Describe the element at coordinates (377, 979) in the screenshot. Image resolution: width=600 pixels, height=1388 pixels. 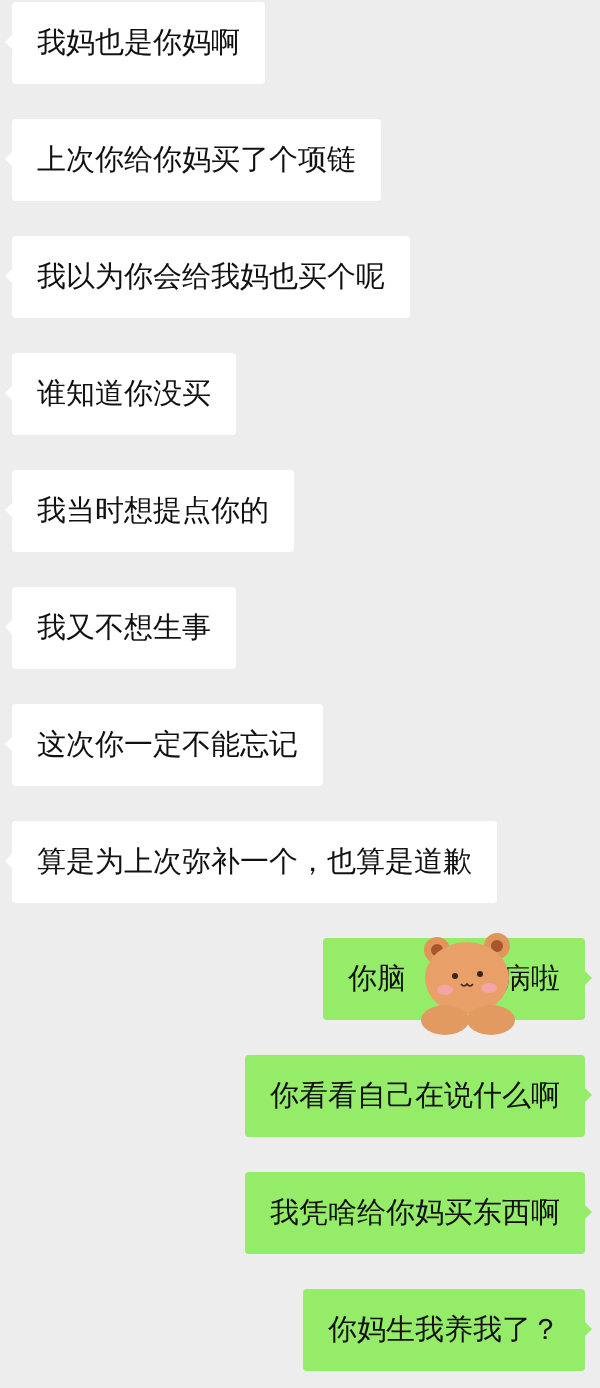
I see `message-text: 你脑` at that location.